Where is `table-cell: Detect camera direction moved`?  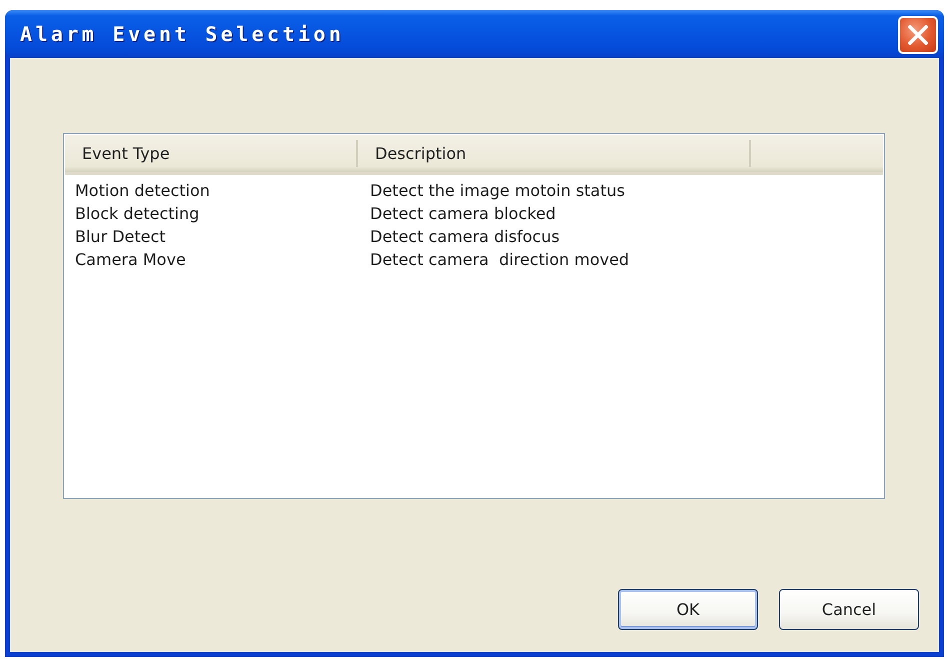
table-cell: Detect camera direction moved is located at coordinates (500, 259).